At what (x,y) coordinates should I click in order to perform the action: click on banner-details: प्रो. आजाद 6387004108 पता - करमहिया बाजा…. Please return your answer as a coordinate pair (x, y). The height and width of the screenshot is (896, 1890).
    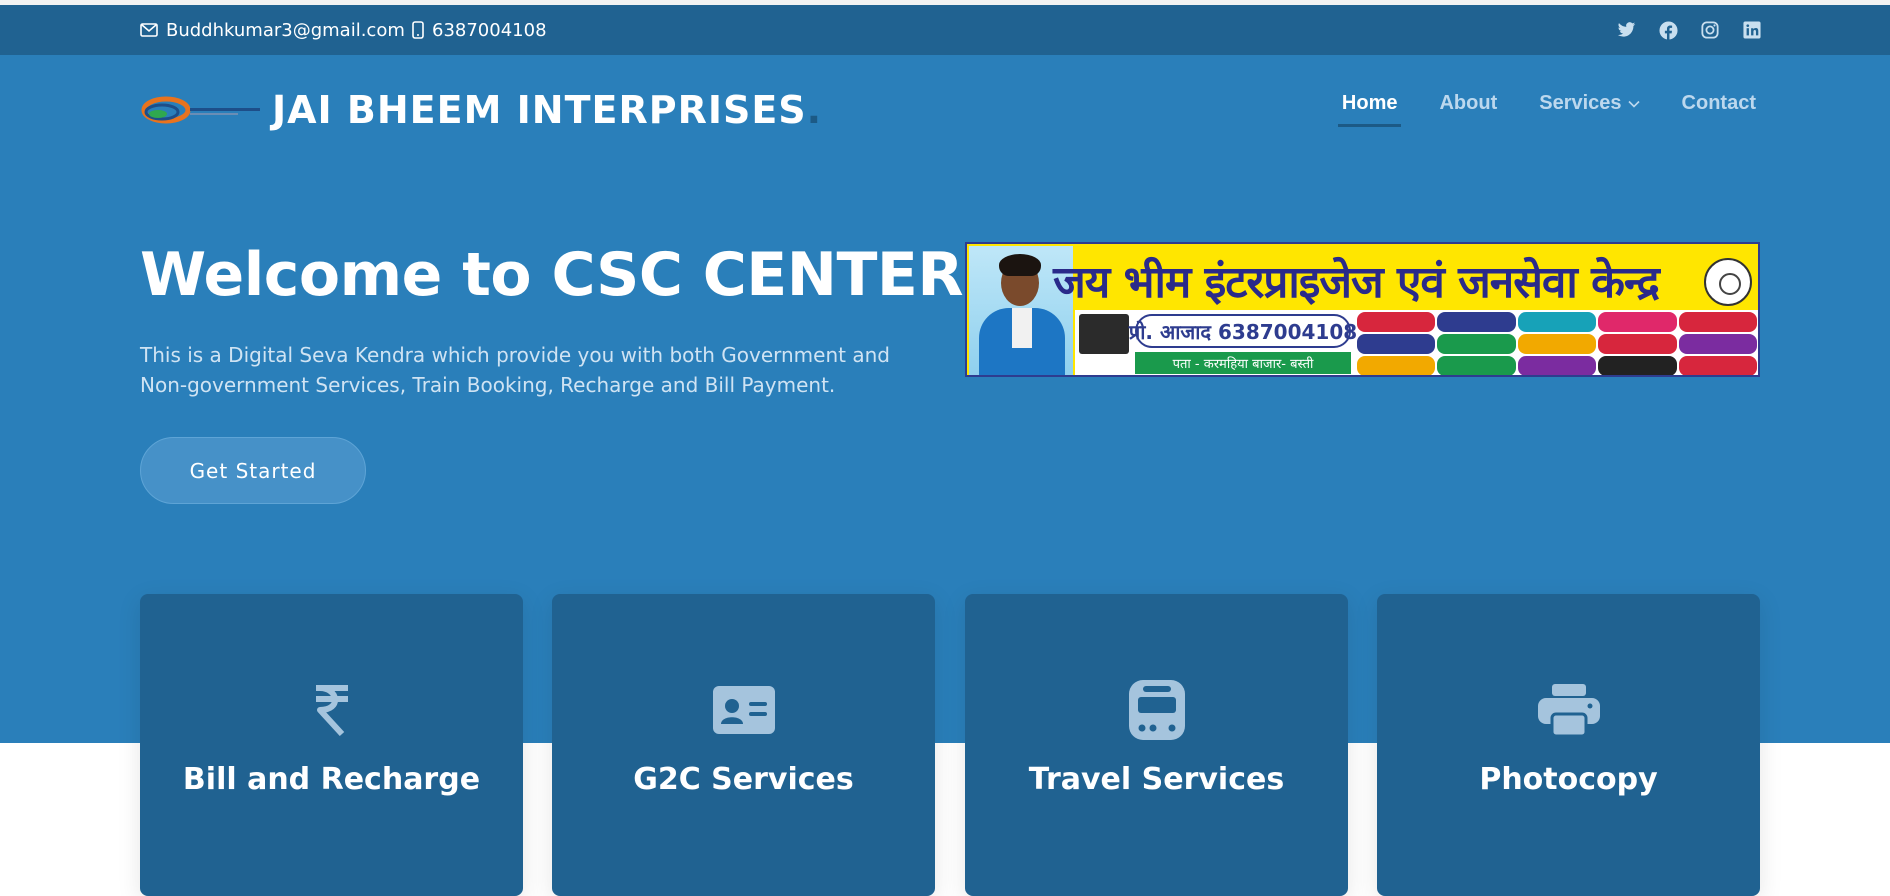
    Looking at the image, I should click on (1416, 342).